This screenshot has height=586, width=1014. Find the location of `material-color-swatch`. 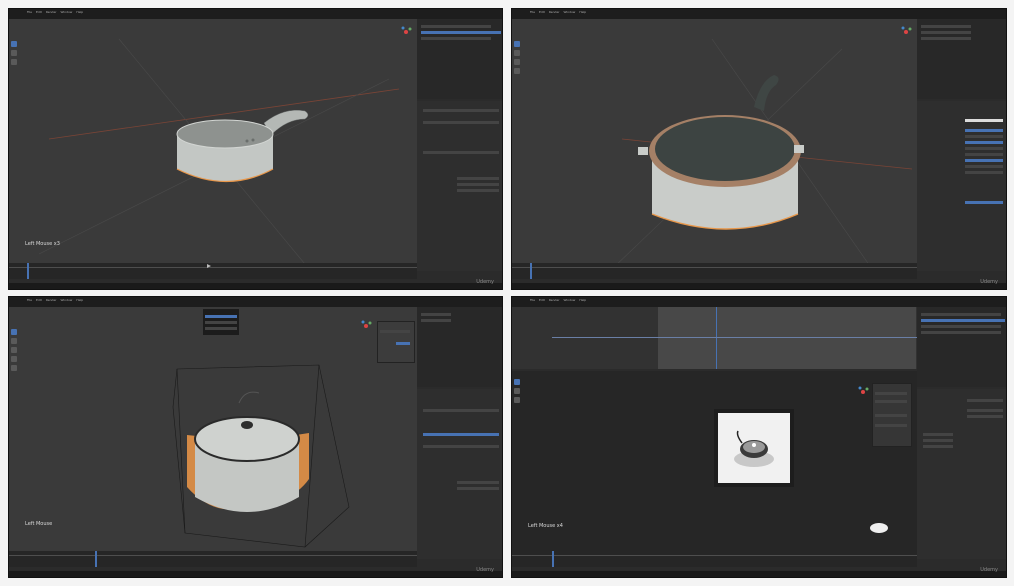

material-color-swatch is located at coordinates (984, 120).